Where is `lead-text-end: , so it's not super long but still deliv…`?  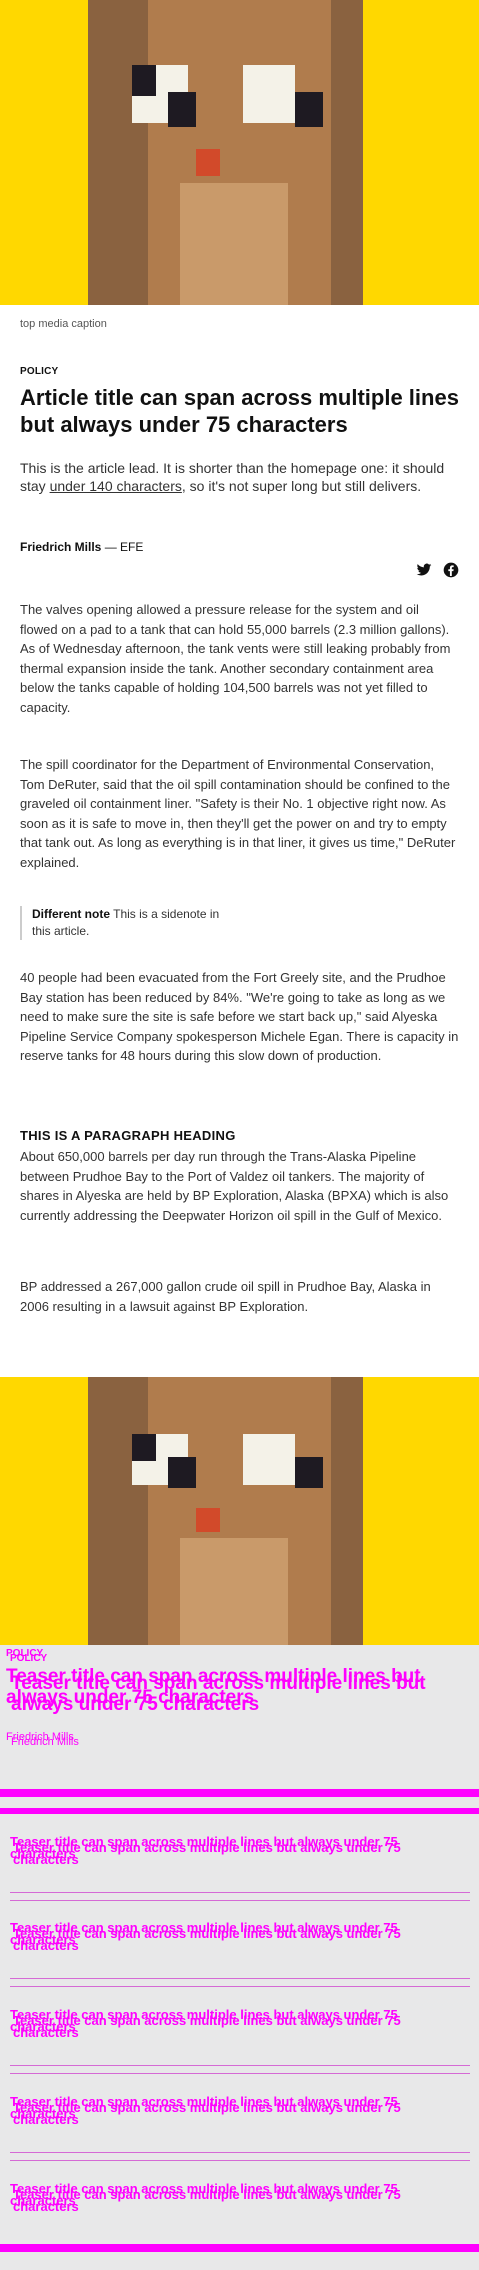 lead-text-end: , so it's not super long but still deliv… is located at coordinates (301, 486).